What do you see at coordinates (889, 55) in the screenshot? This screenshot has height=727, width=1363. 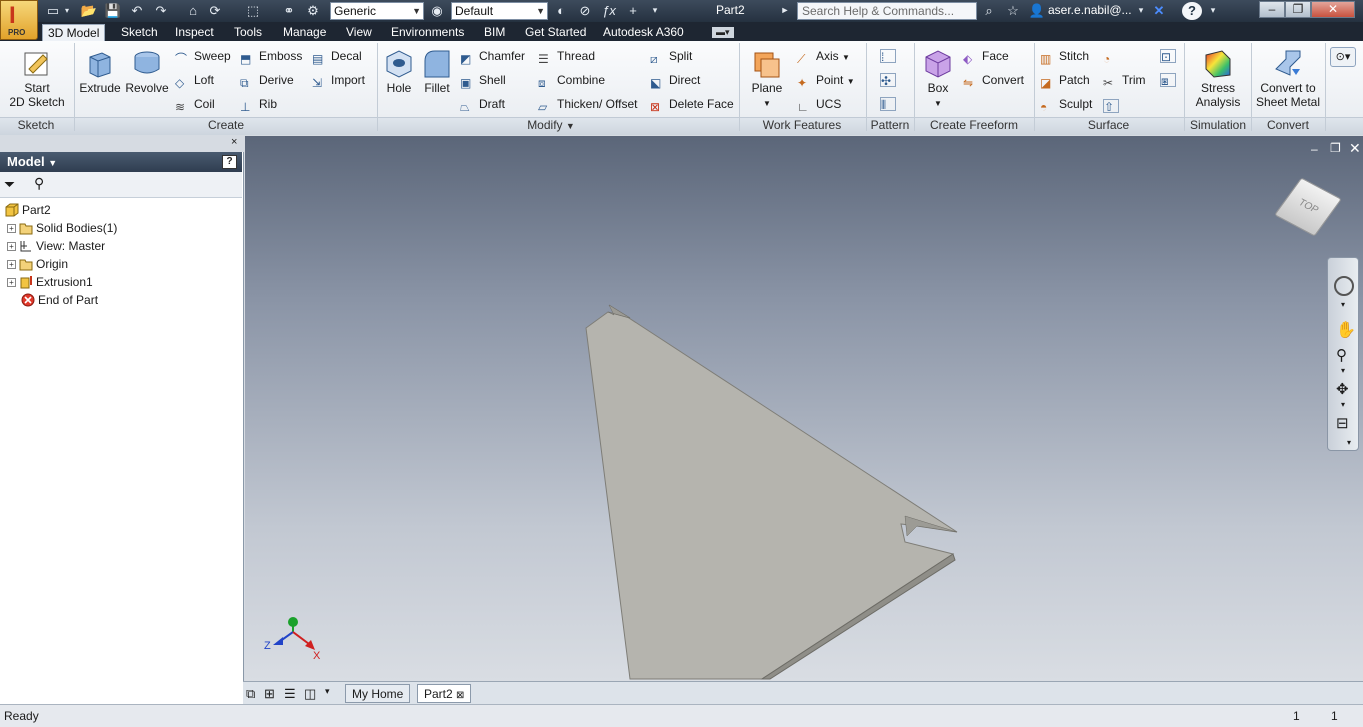 I see `rectangular-pattern-button: ⁞` at bounding box center [889, 55].